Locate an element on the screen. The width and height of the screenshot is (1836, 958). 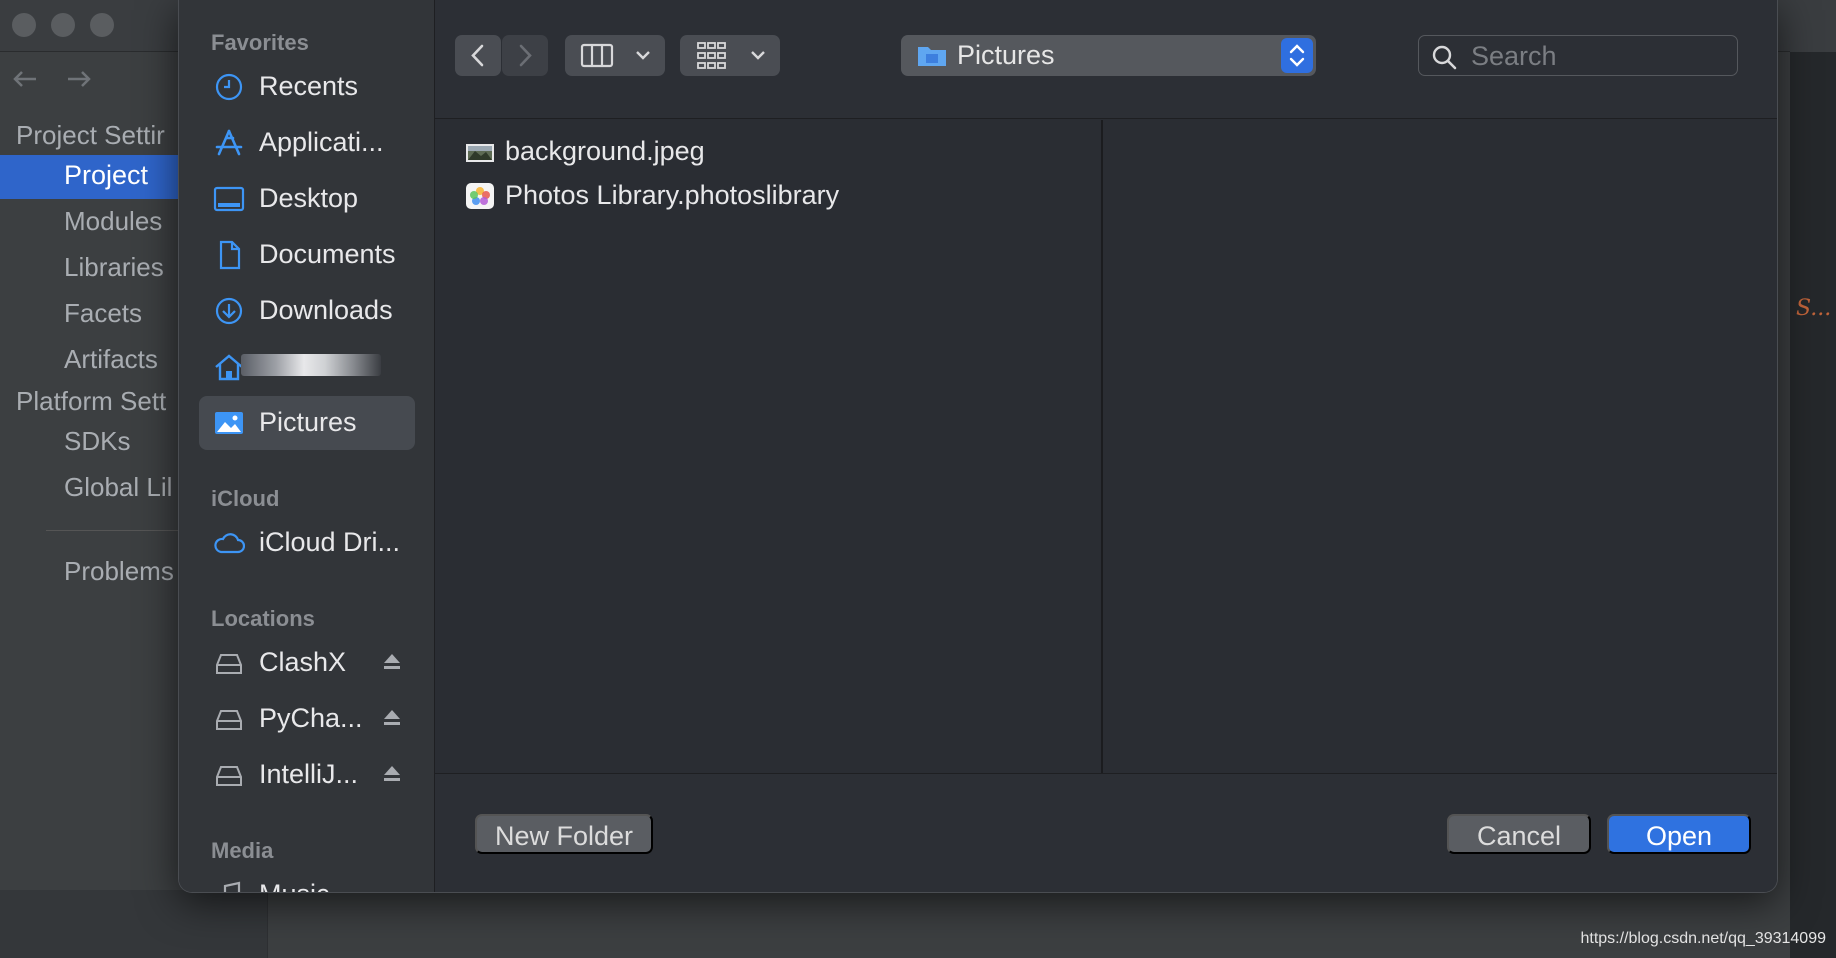
watermark-url: https://blog.csdn.net/qq_39314099 is located at coordinates (1703, 938).